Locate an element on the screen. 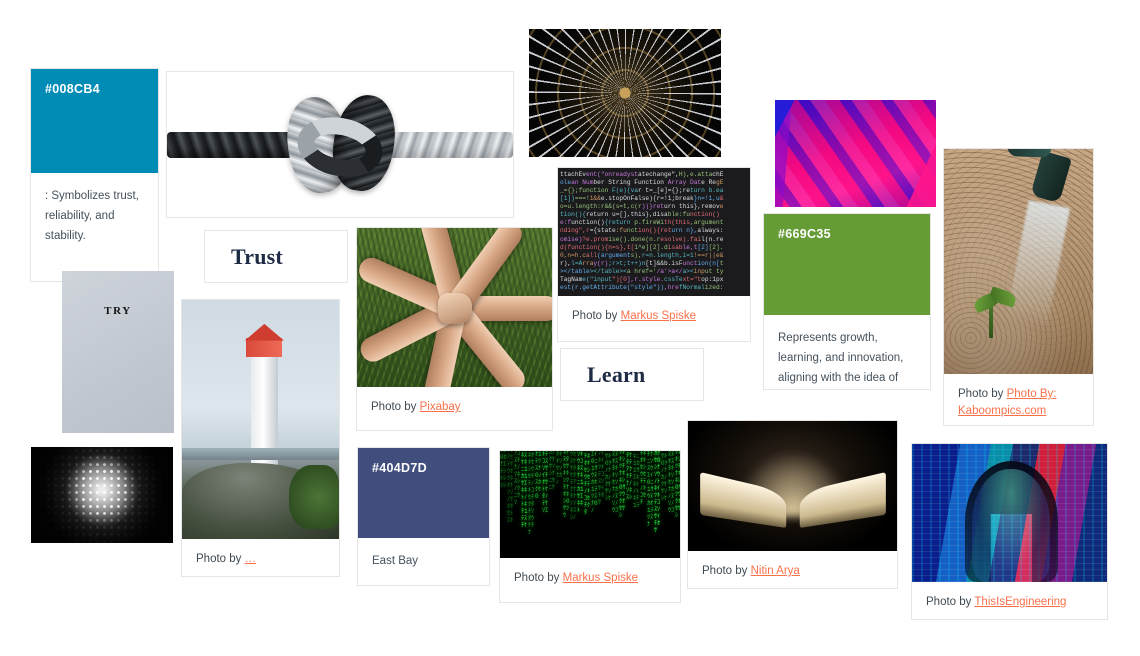 The width and height of the screenshot is (1140, 656). photo-lighthouse is located at coordinates (260, 419).